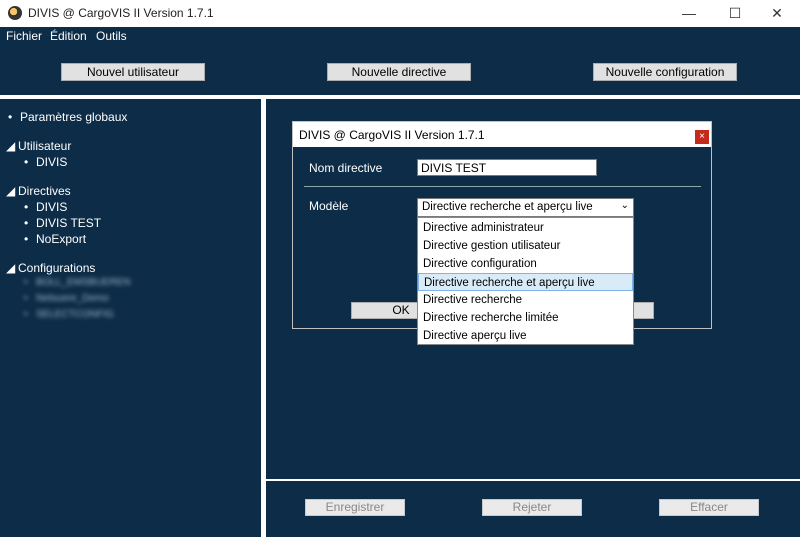  What do you see at coordinates (15, 13) in the screenshot?
I see `app-icon` at bounding box center [15, 13].